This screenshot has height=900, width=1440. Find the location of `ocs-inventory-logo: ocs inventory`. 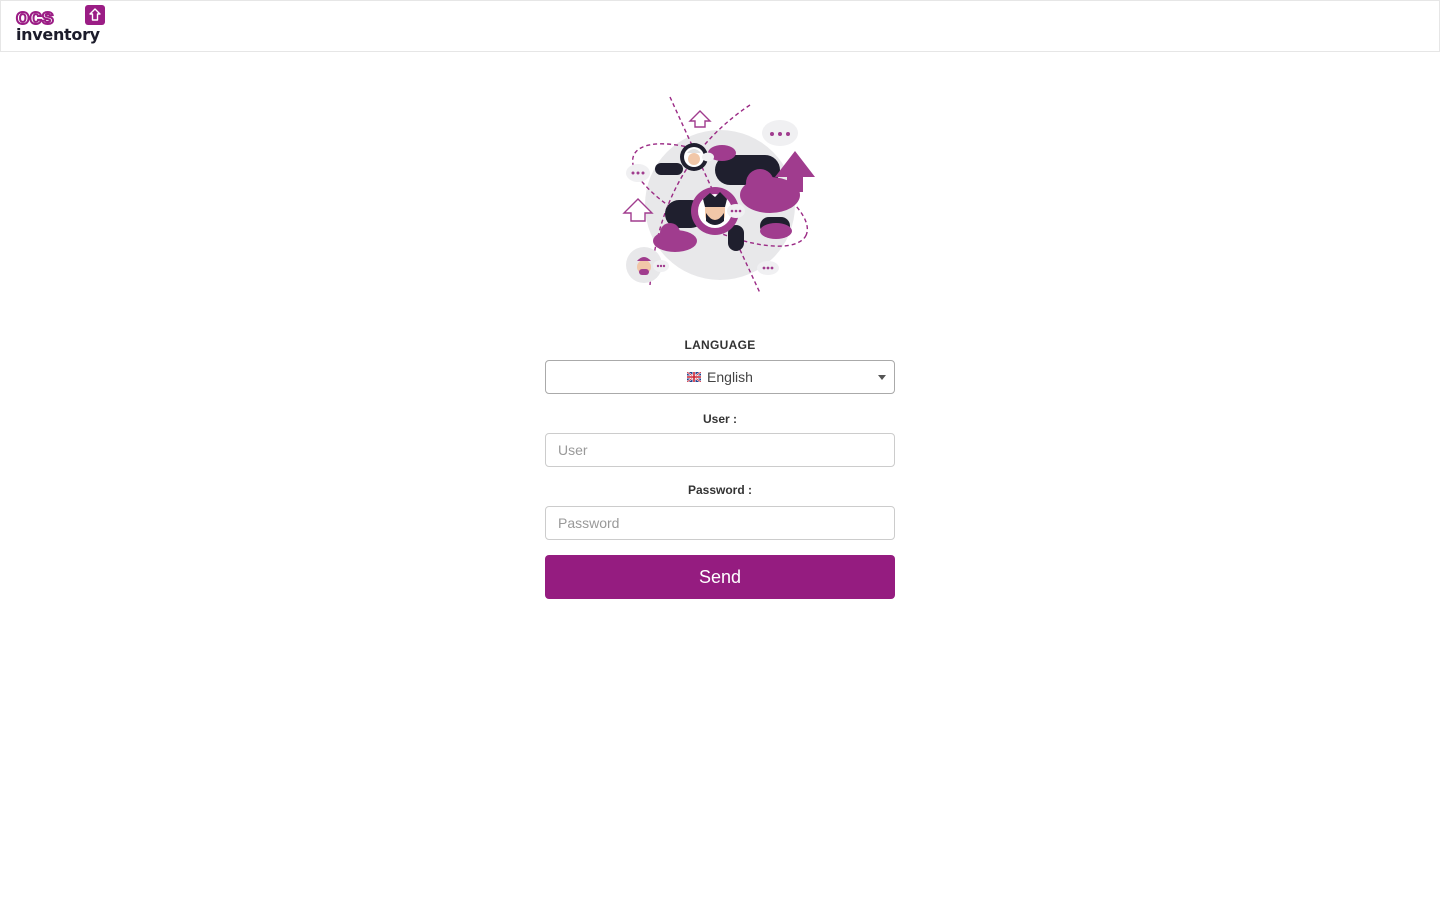

ocs-inventory-logo: ocs inventory is located at coordinates (61, 24).